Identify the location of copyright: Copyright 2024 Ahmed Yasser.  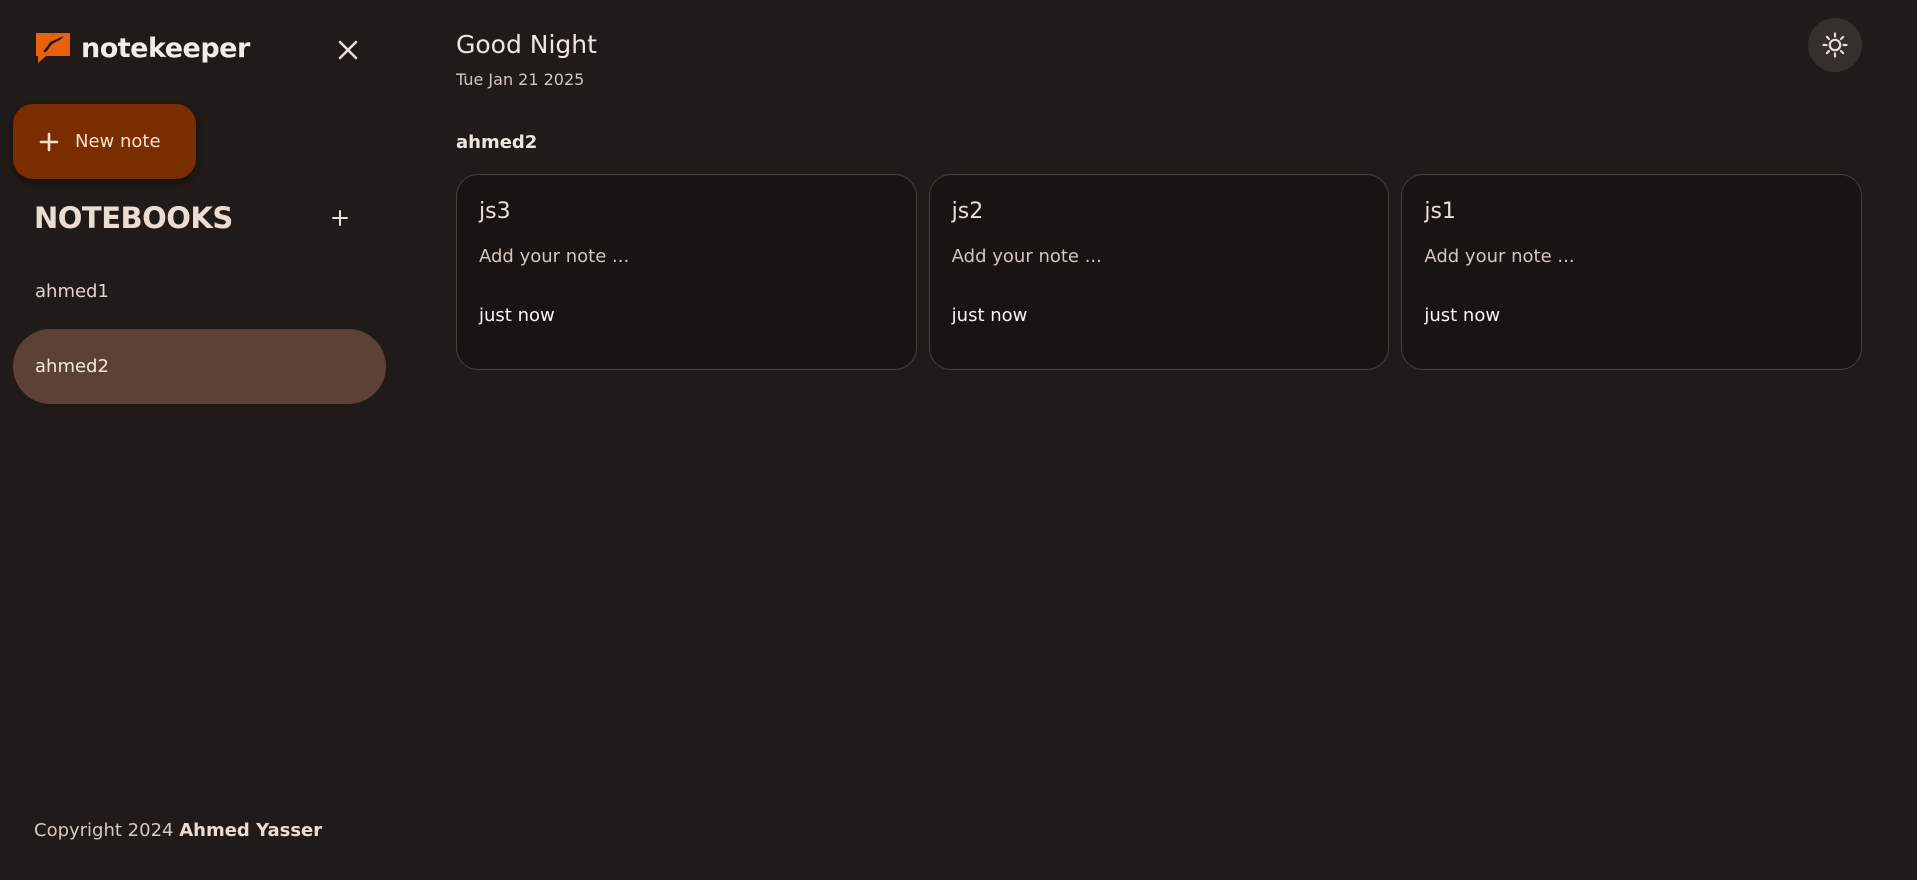
(178, 830).